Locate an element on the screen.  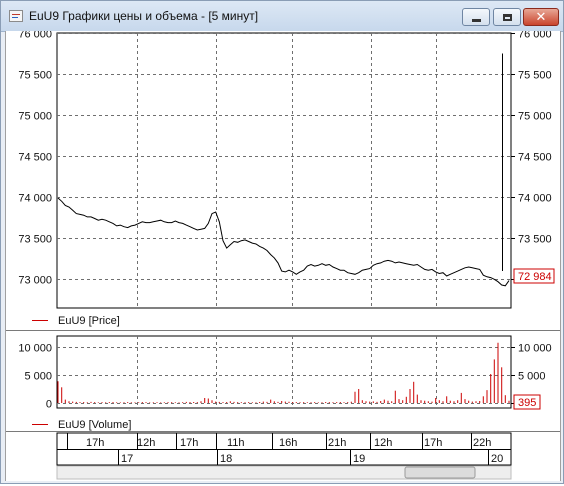
title-bar: EuU9 Графики цены и объема - [5 минут] ✕ is located at coordinates (282, 16).